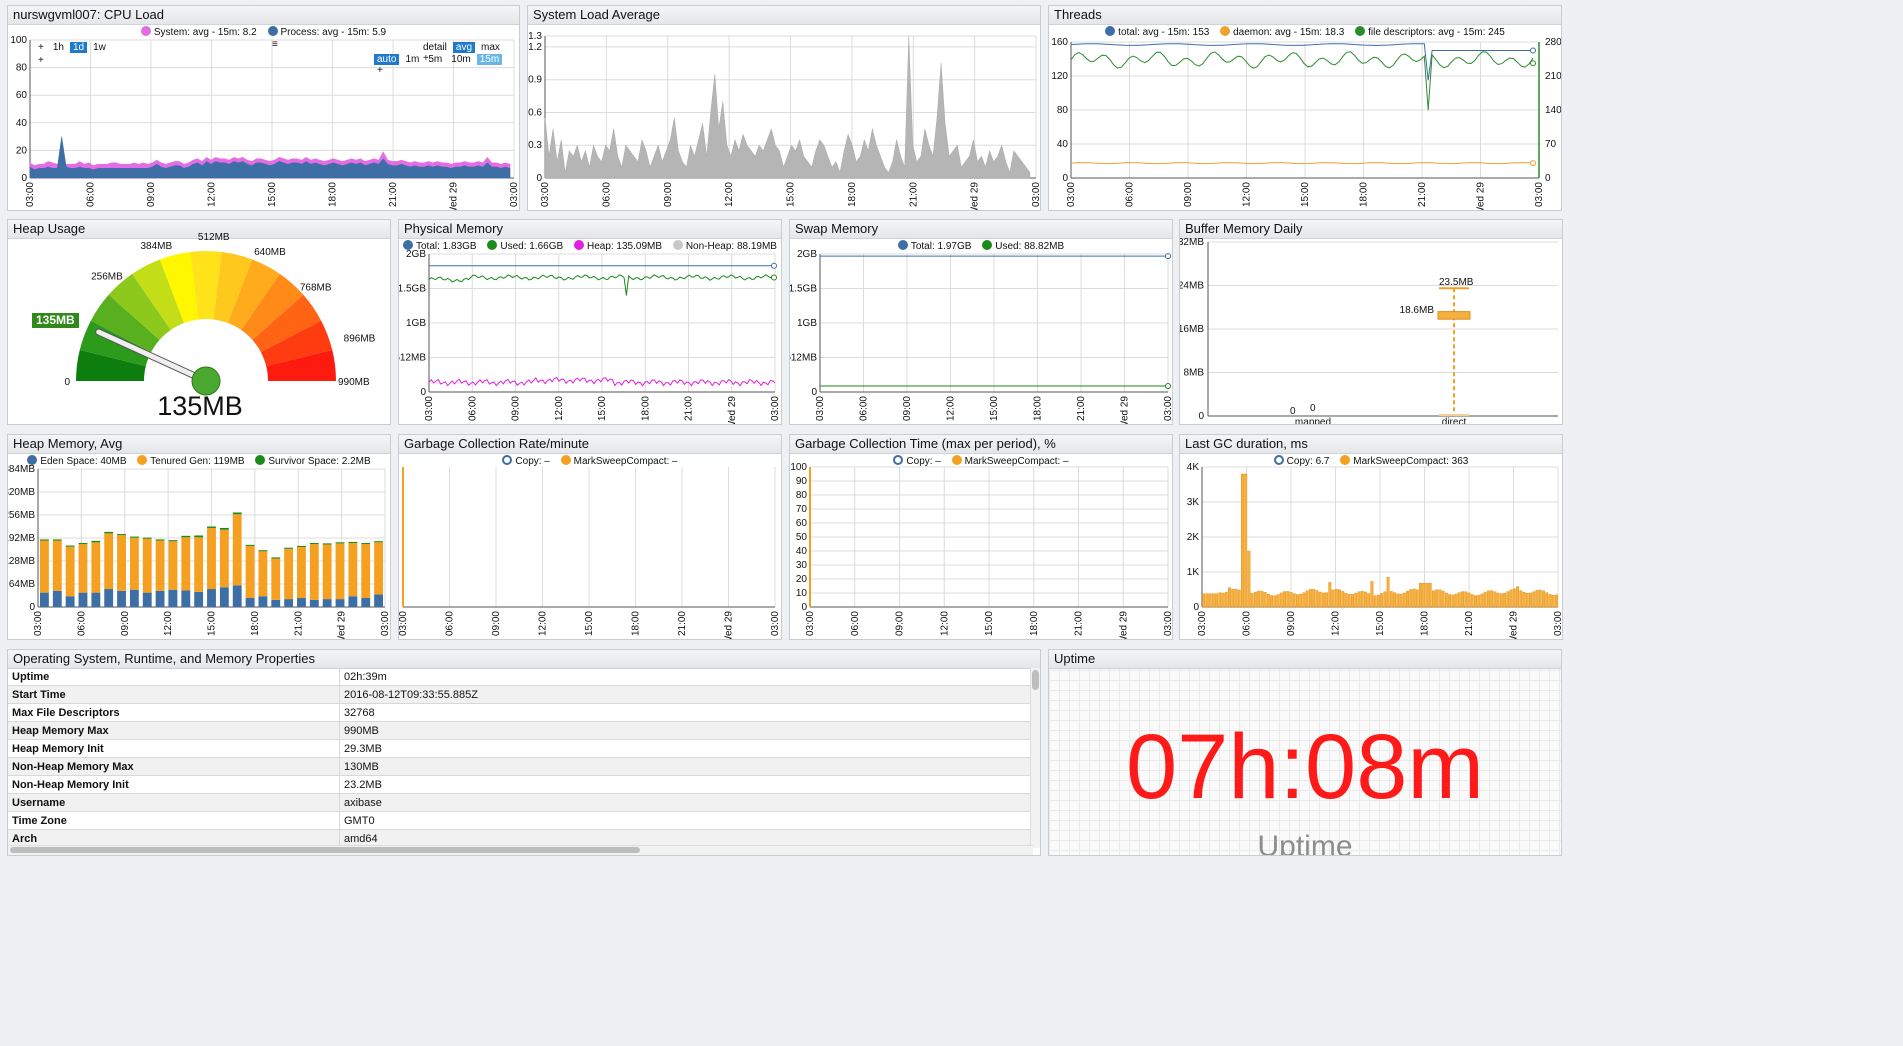 The height and width of the screenshot is (1046, 1903). I want to click on period-1h: 1h, so click(58, 47).